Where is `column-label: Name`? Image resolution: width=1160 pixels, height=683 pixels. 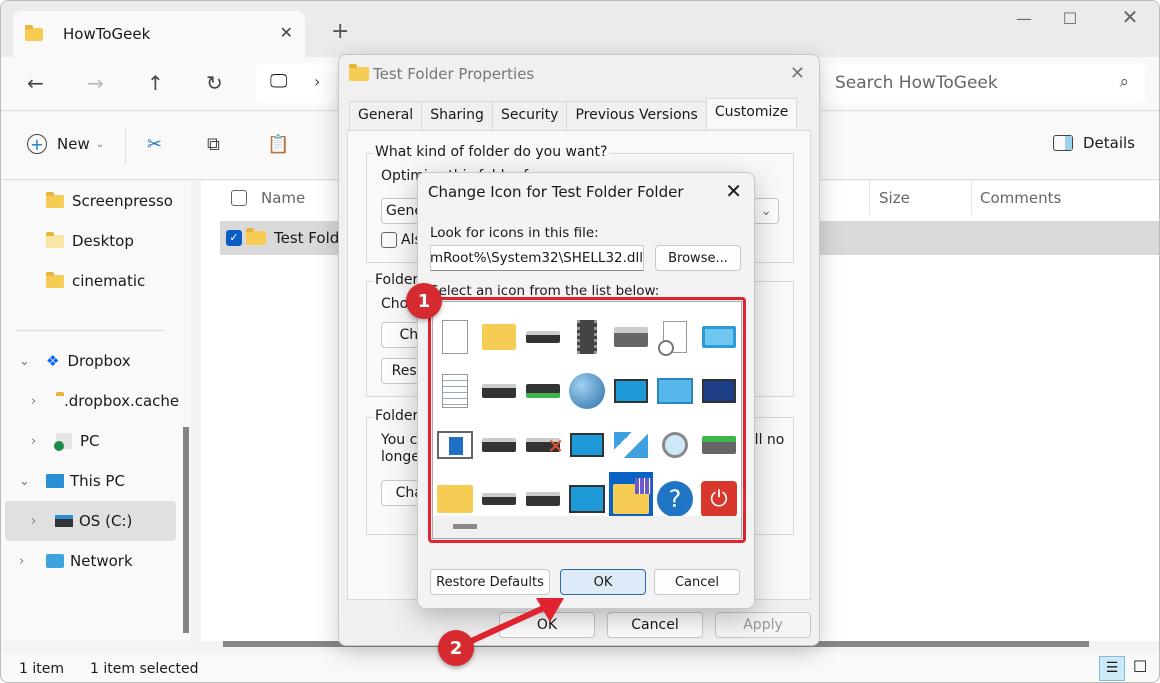
column-label: Name is located at coordinates (283, 198).